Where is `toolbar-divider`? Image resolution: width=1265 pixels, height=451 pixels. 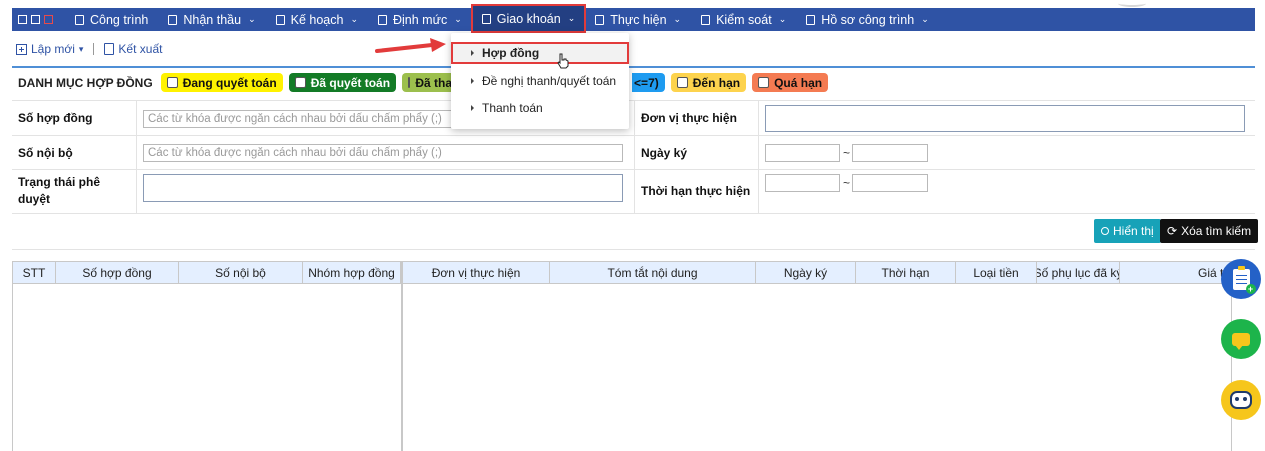
toolbar-divider is located at coordinates (94, 49).